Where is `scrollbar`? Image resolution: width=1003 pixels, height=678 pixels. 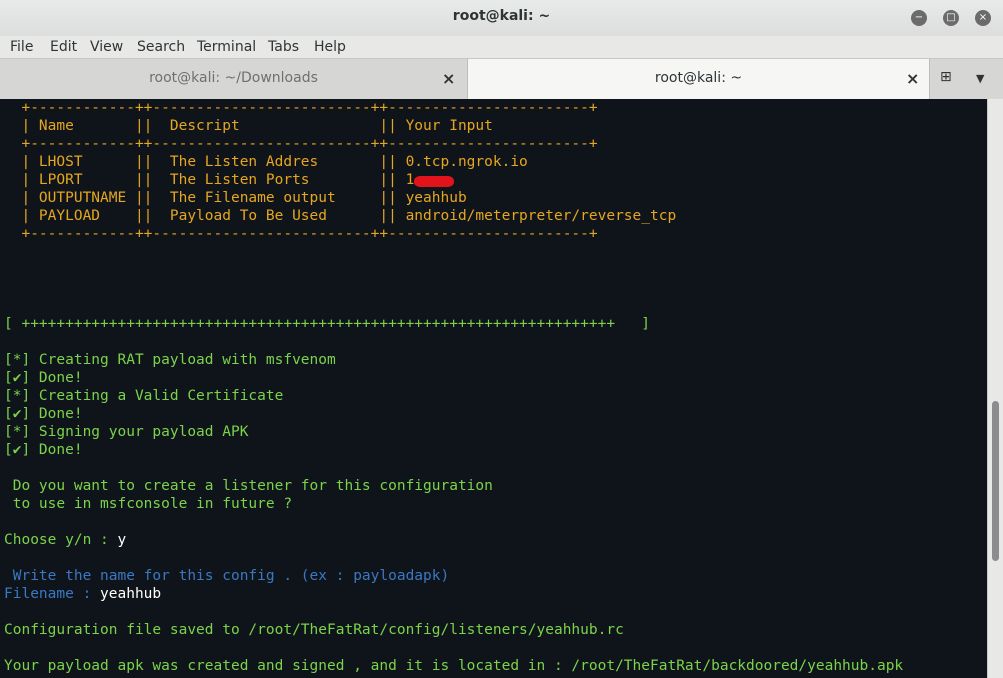
scrollbar is located at coordinates (995, 388).